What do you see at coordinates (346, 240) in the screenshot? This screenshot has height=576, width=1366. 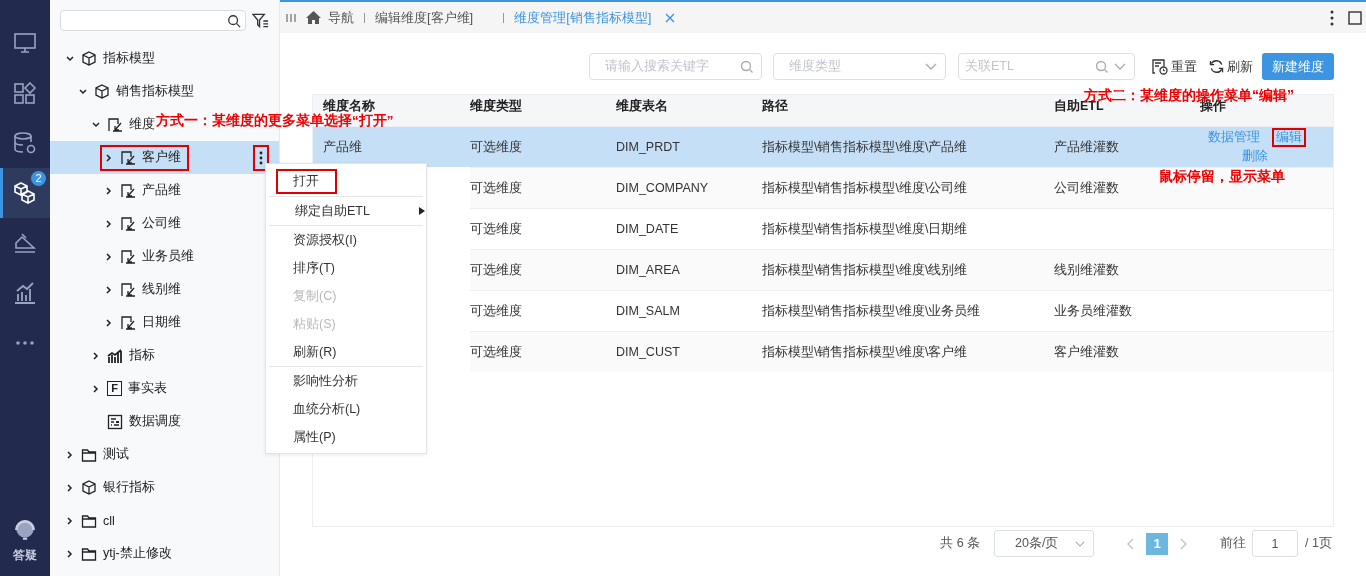 I see `menu-item: 资源授权(I)` at bounding box center [346, 240].